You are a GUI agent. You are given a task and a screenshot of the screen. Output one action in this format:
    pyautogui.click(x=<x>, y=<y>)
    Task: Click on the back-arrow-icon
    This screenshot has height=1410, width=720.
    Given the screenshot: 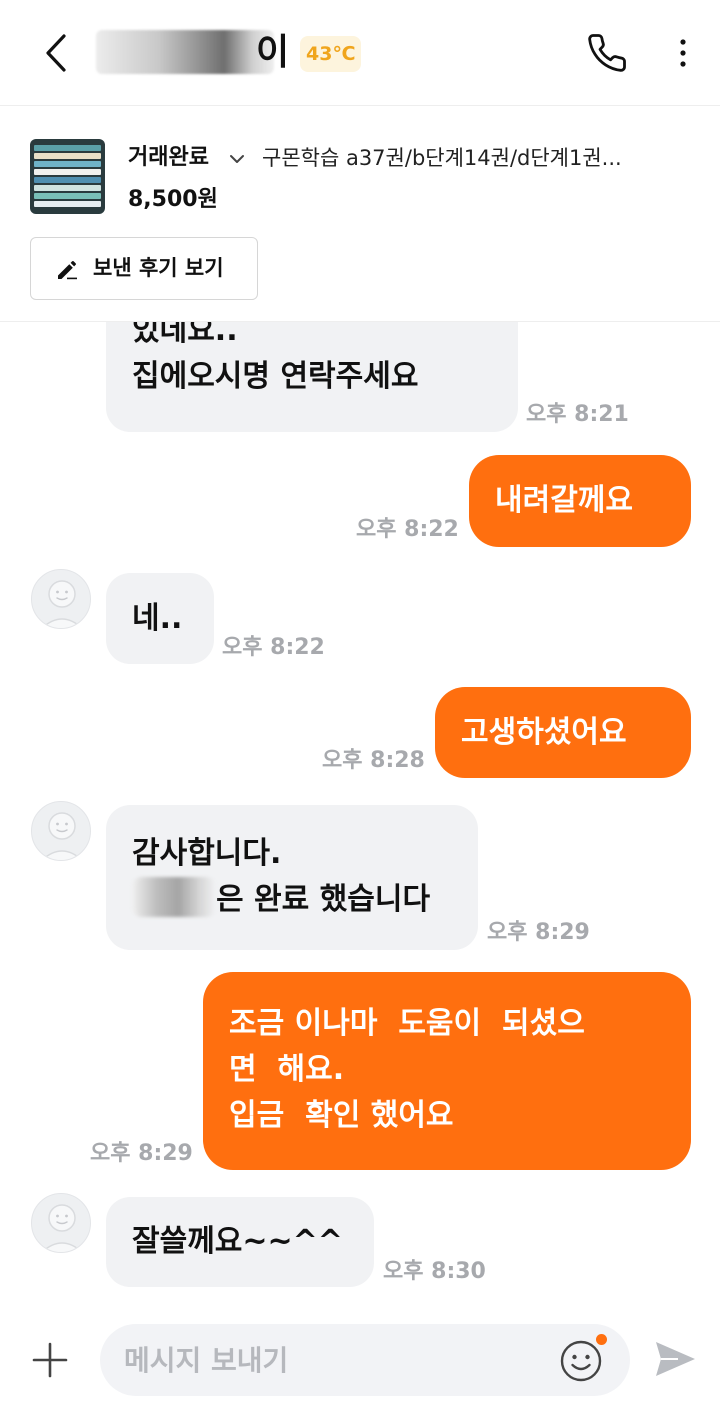 What is the action you would take?
    pyautogui.click(x=56, y=53)
    